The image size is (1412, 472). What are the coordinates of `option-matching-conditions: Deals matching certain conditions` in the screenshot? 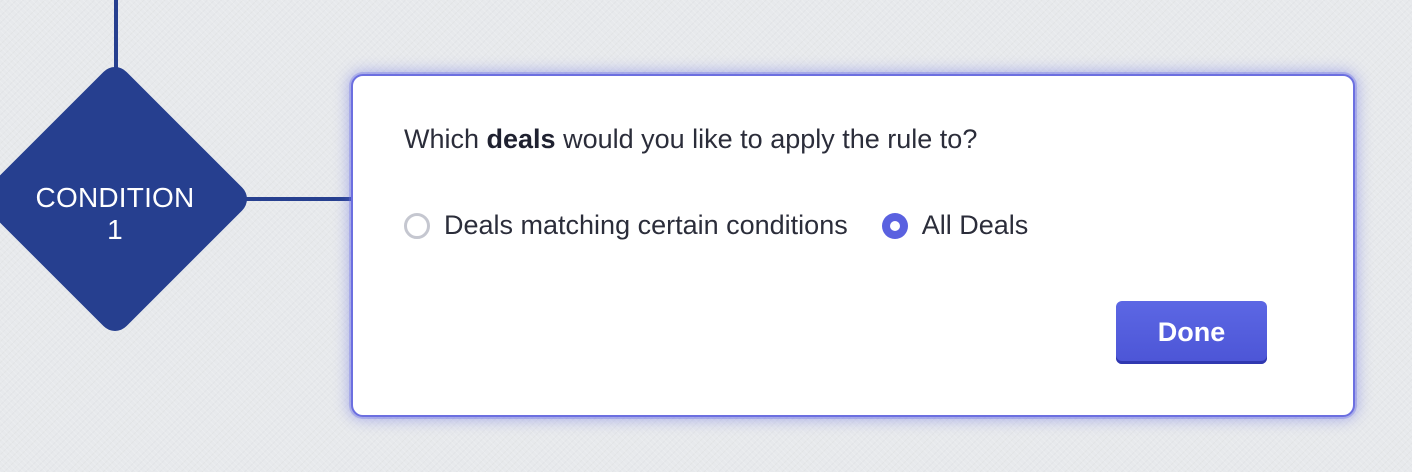 It's located at (626, 225).